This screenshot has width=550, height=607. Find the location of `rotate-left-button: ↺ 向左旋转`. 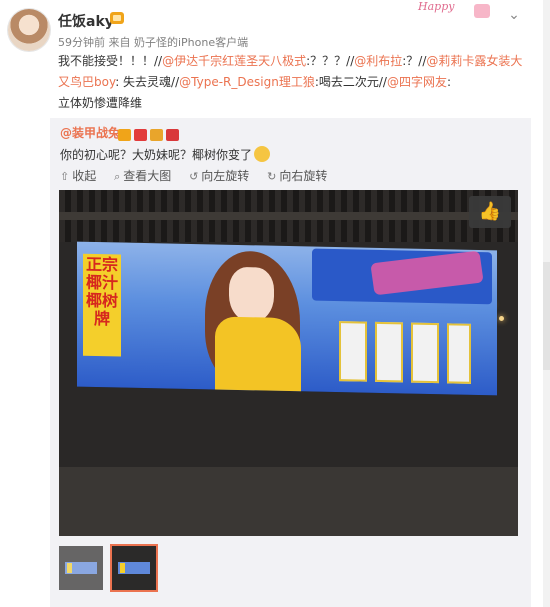

rotate-left-button: ↺ 向左旋转 is located at coordinates (219, 175).